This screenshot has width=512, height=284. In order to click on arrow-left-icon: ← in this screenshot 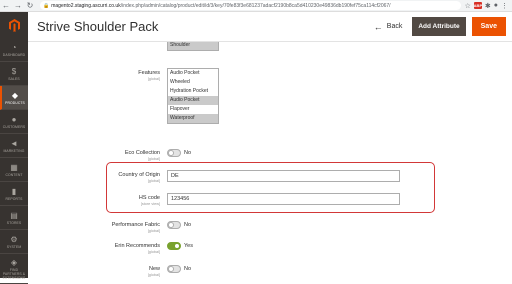, I will do `click(378, 26)`.